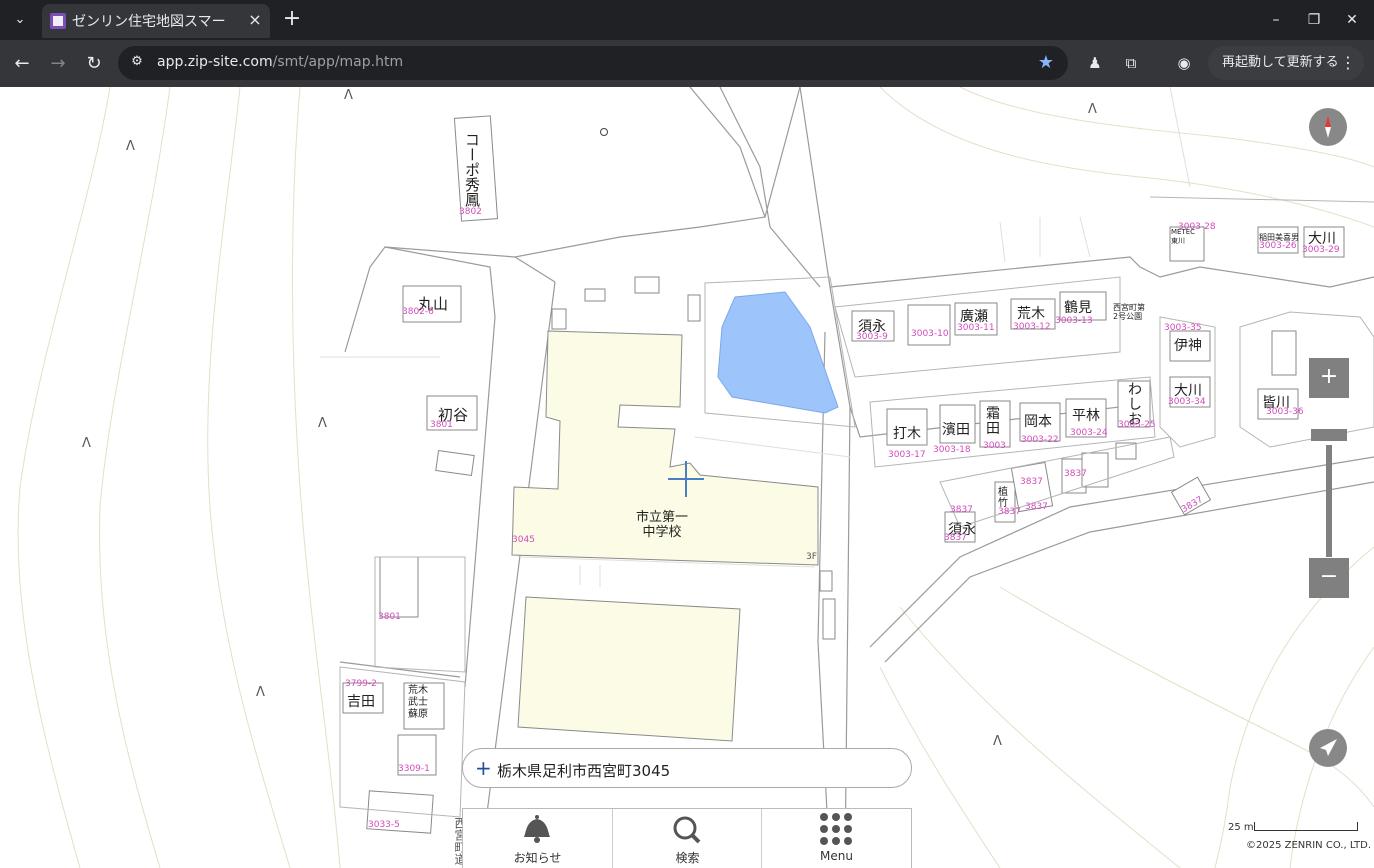  I want to click on lot-number: 3003-13, so click(1074, 321).